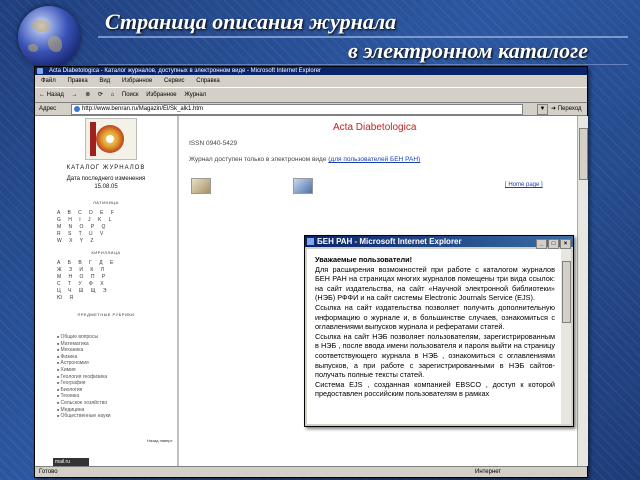 The height and width of the screenshot is (480, 640). I want to click on logo-disc, so click(110, 139).